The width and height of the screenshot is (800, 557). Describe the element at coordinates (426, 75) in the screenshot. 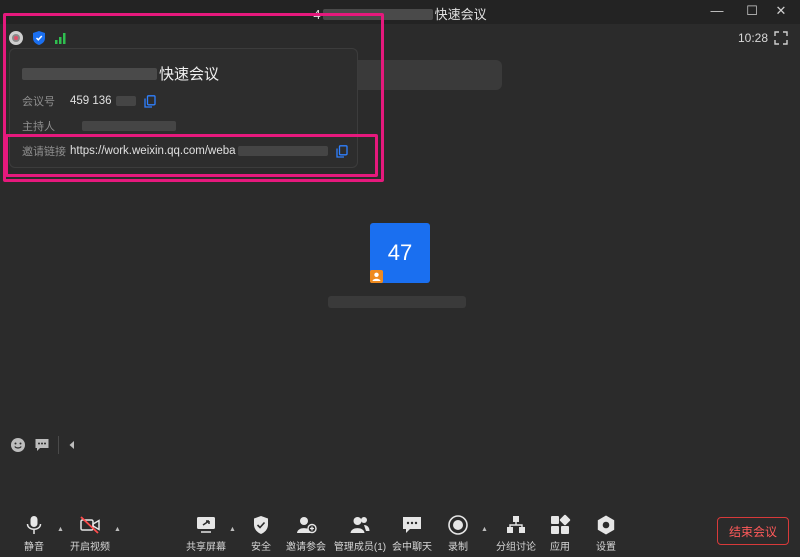

I see `redacted-banner` at that location.